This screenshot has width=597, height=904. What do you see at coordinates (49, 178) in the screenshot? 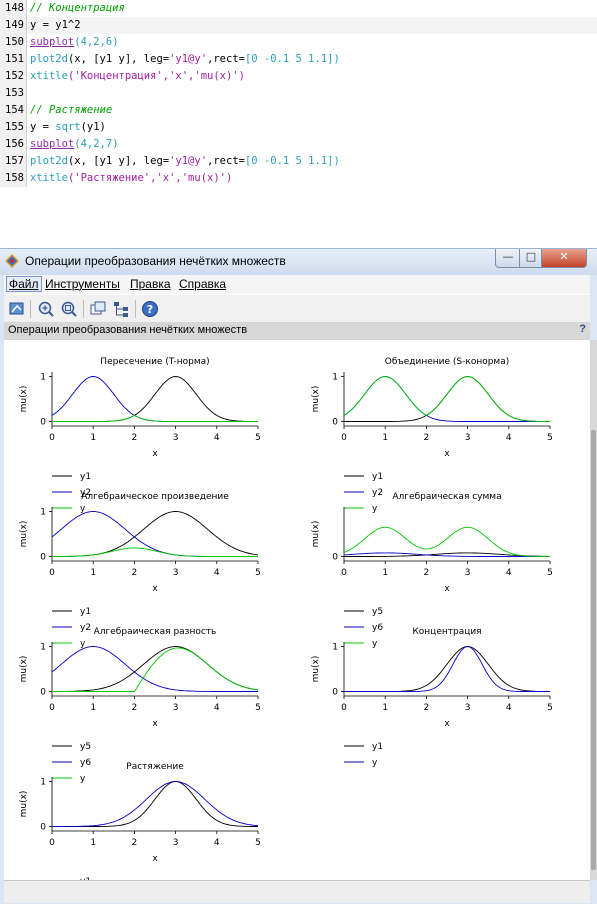
I see `code-token: xtitle` at bounding box center [49, 178].